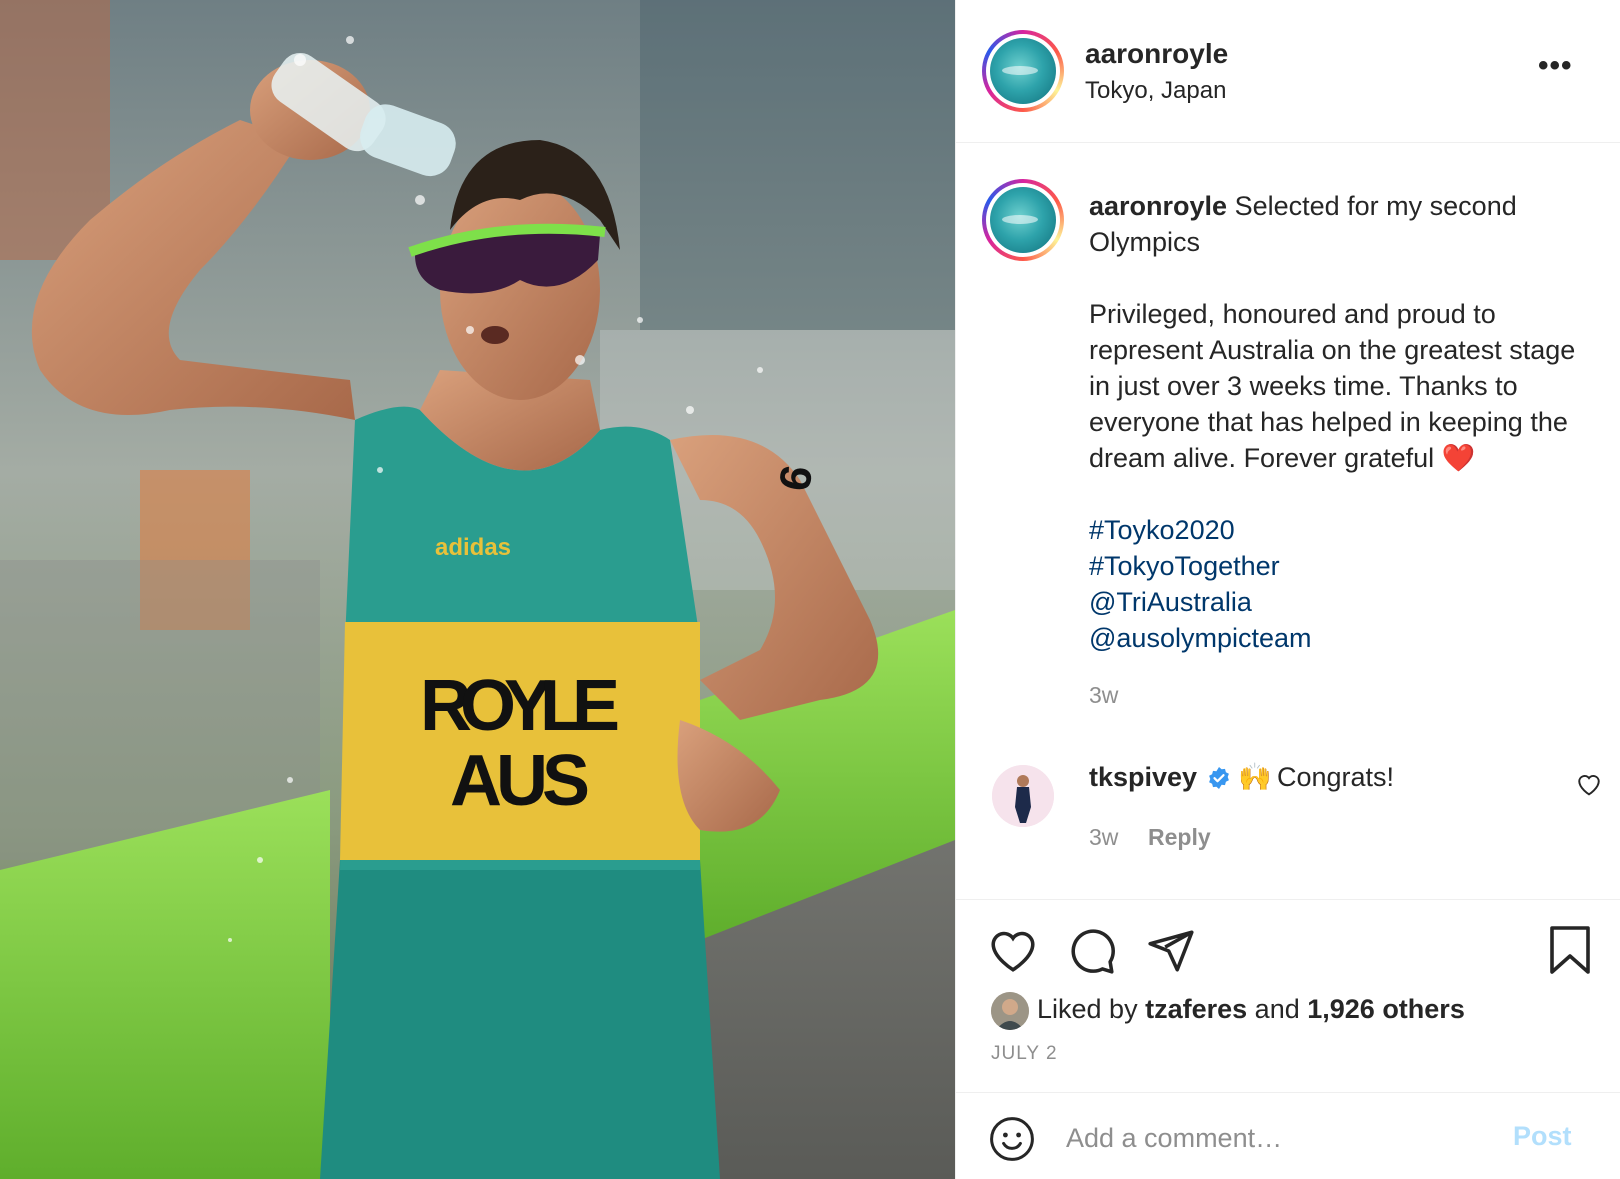  I want to click on red-heart-emoji: ❤️, so click(1458, 458).